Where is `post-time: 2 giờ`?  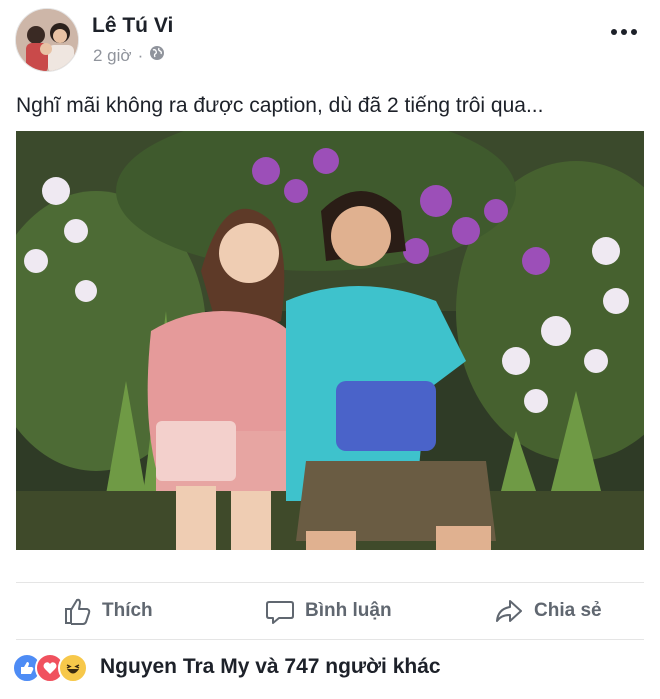
post-time: 2 giờ is located at coordinates (112, 56).